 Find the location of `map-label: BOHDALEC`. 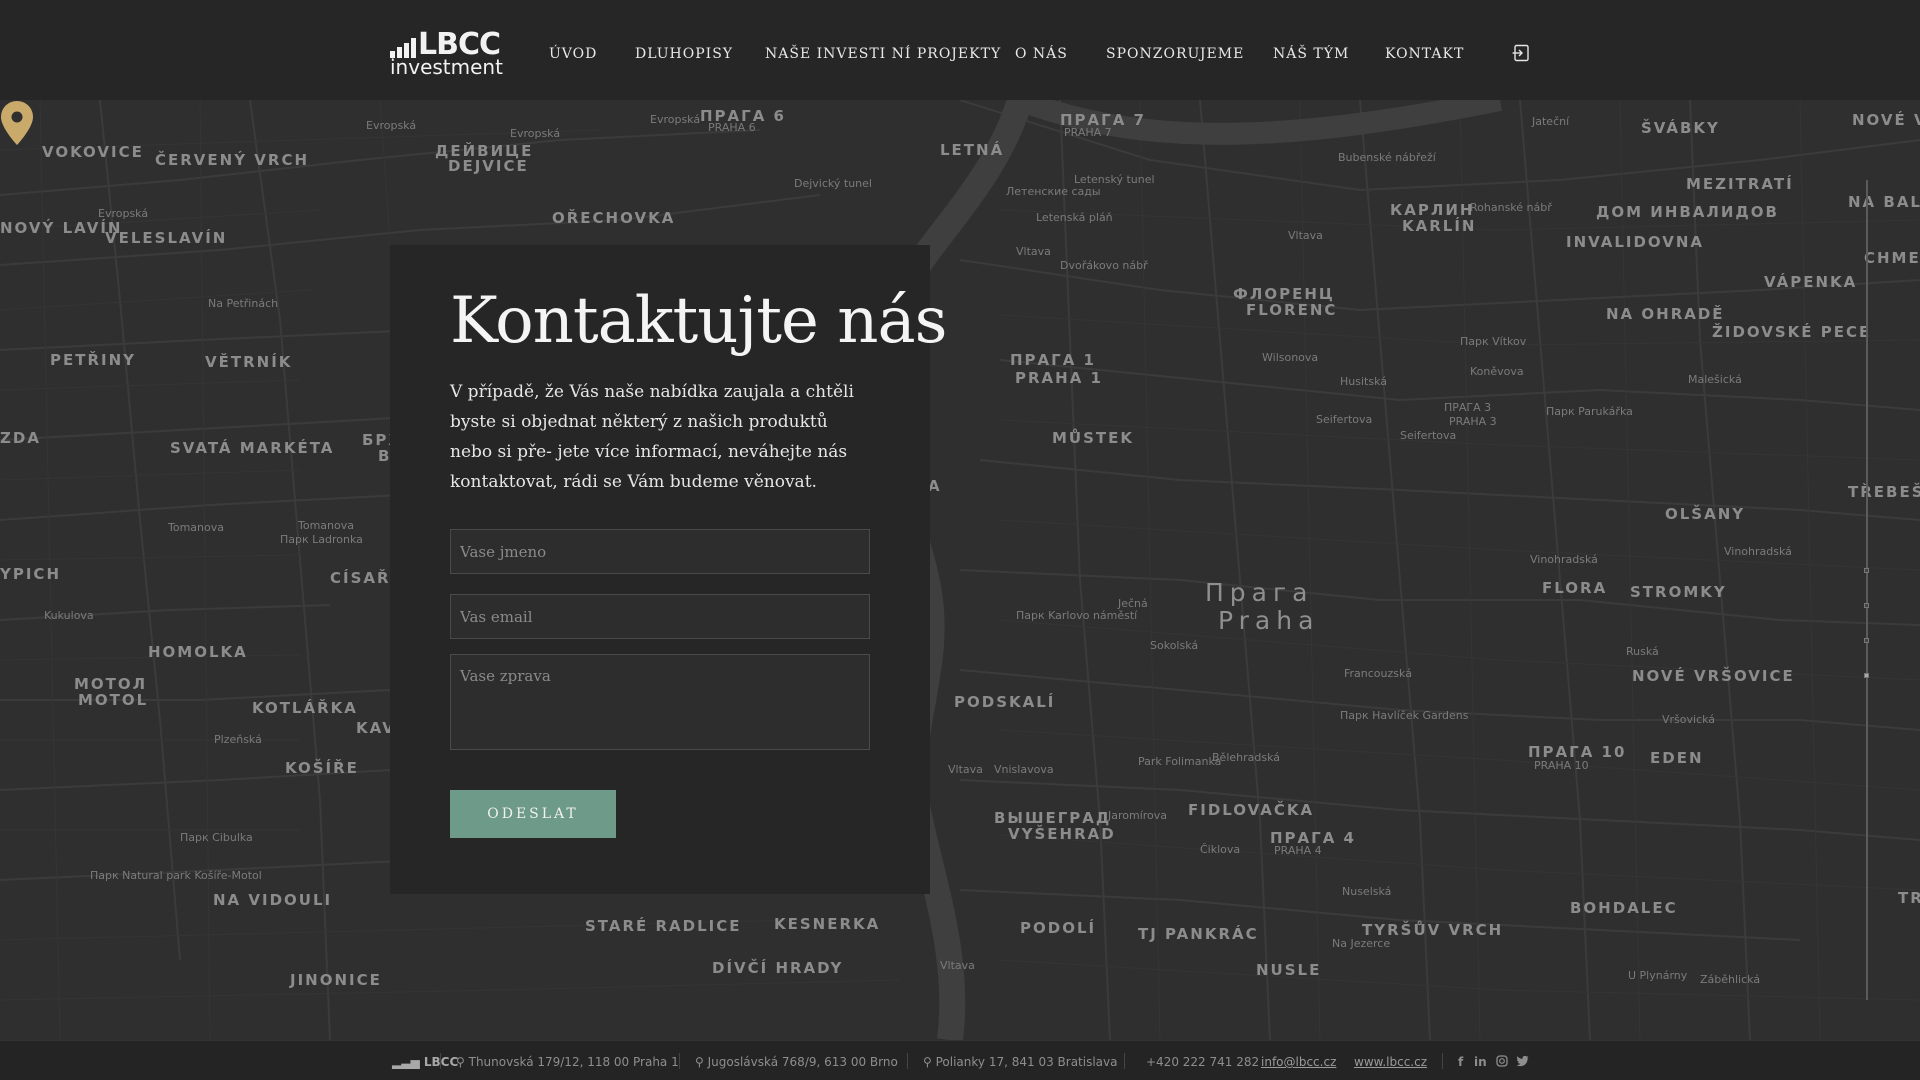

map-label: BOHDALEC is located at coordinates (1624, 908).